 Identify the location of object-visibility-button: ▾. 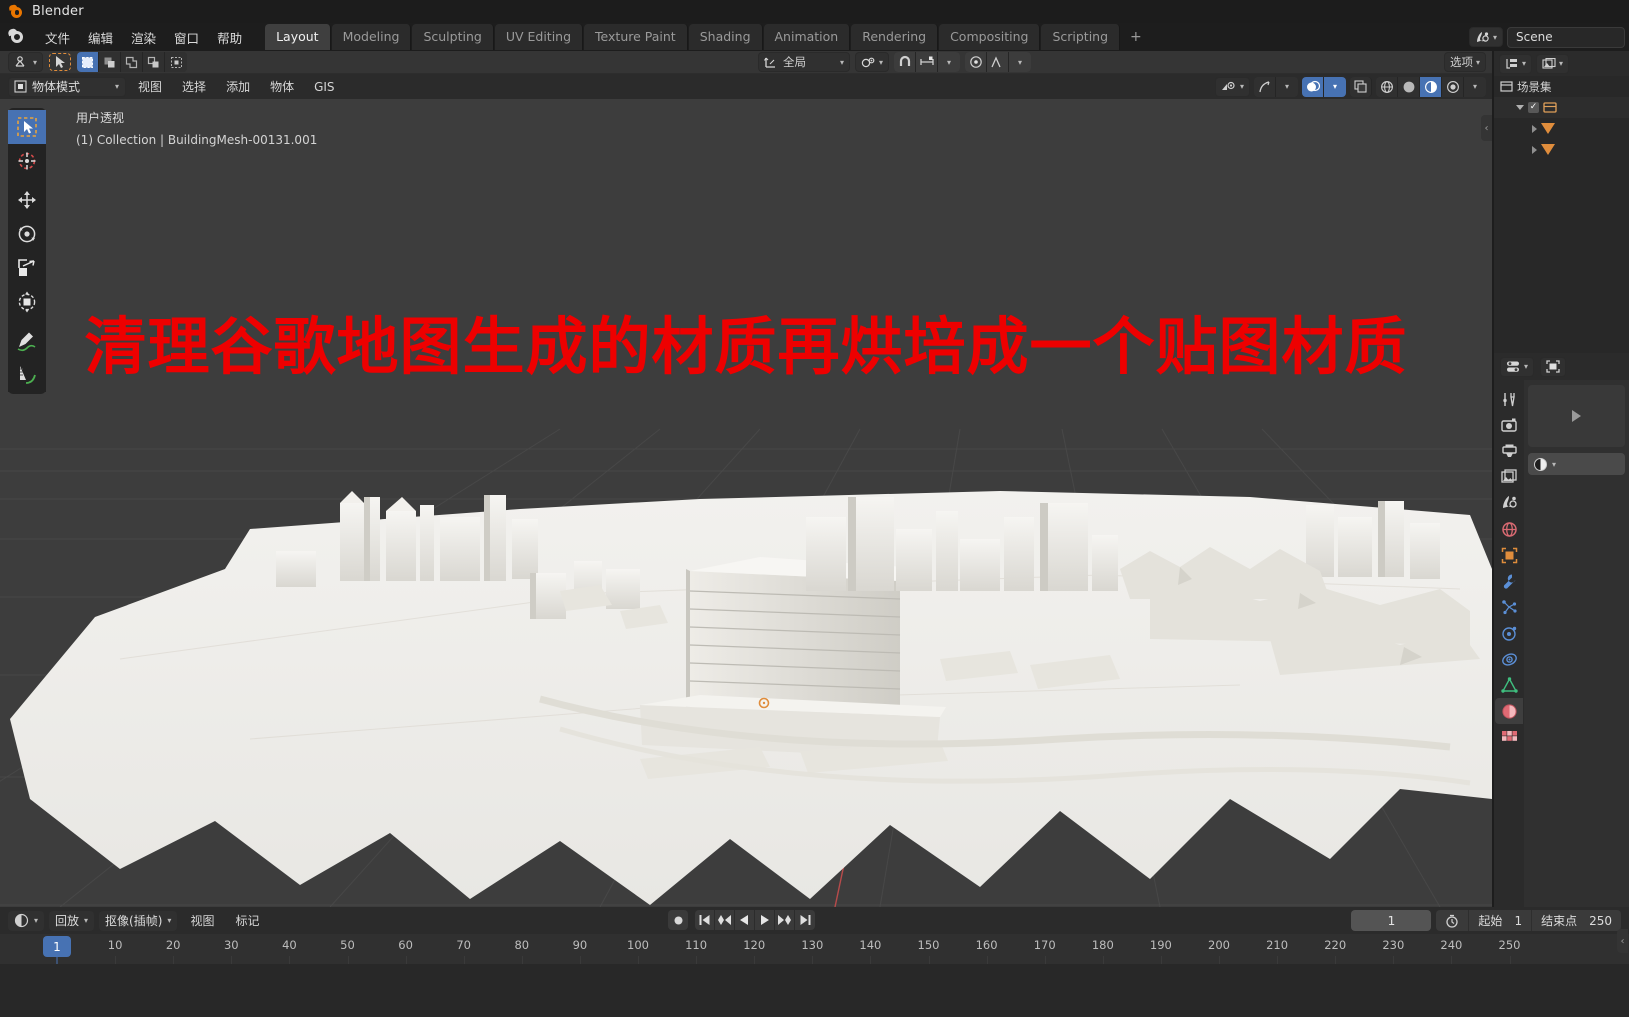
(1232, 86).